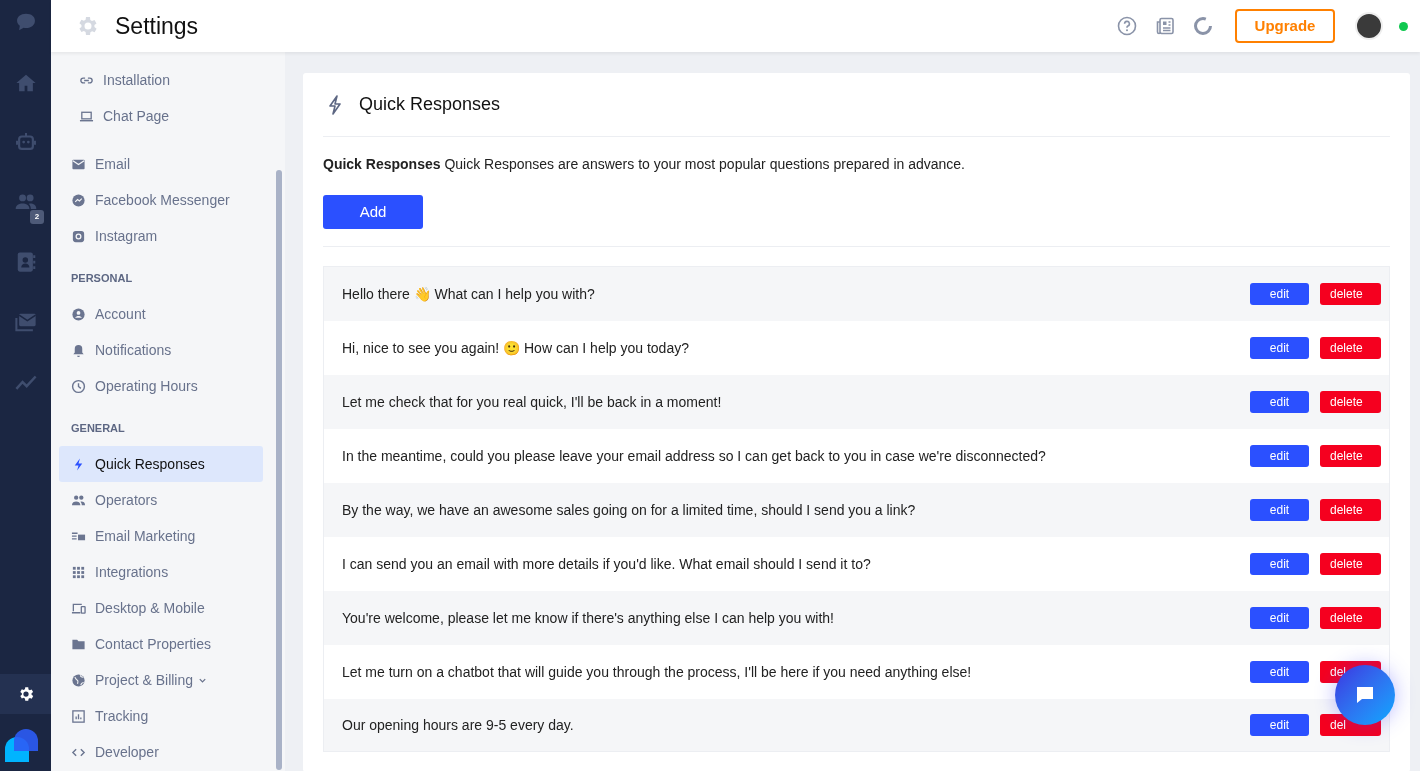  Describe the element at coordinates (161, 314) in the screenshot. I see `sidebar-item: Account` at that location.